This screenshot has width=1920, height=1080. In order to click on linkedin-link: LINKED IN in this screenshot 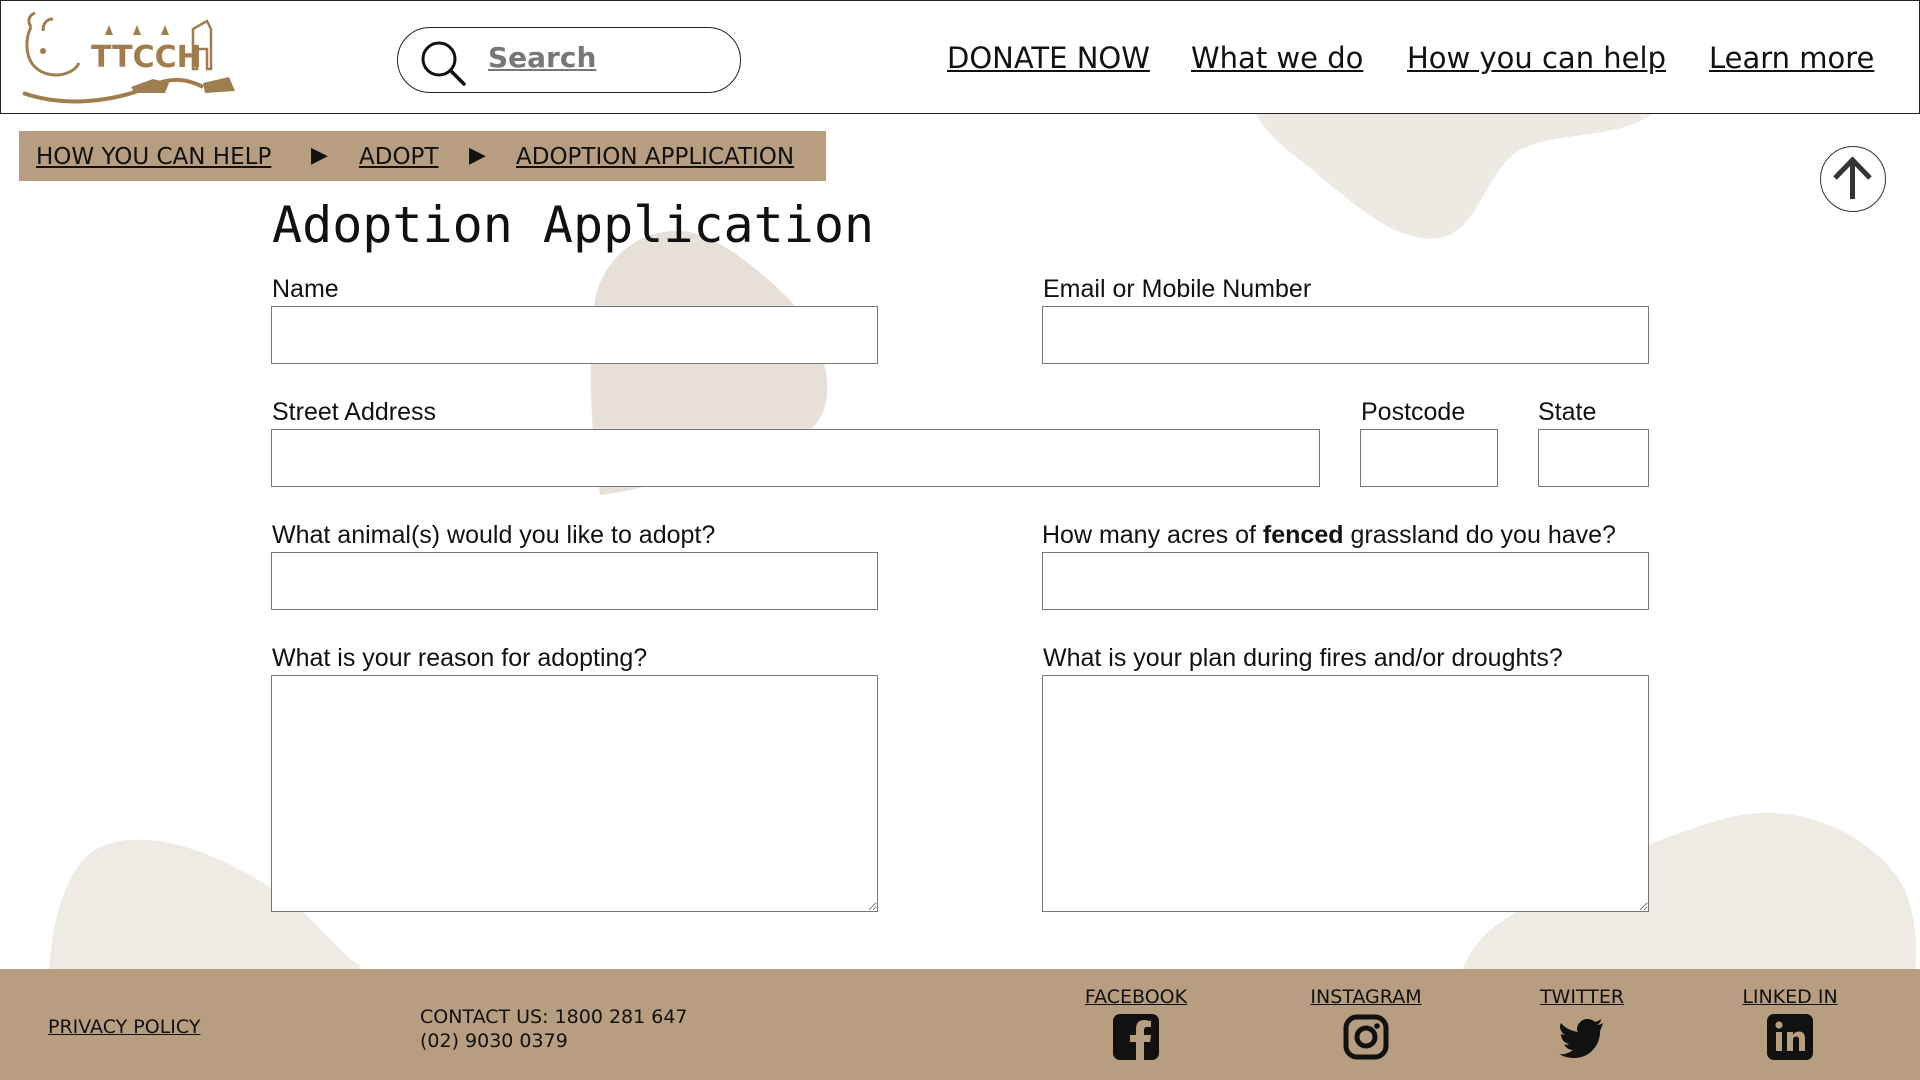, I will do `click(1790, 1023)`.